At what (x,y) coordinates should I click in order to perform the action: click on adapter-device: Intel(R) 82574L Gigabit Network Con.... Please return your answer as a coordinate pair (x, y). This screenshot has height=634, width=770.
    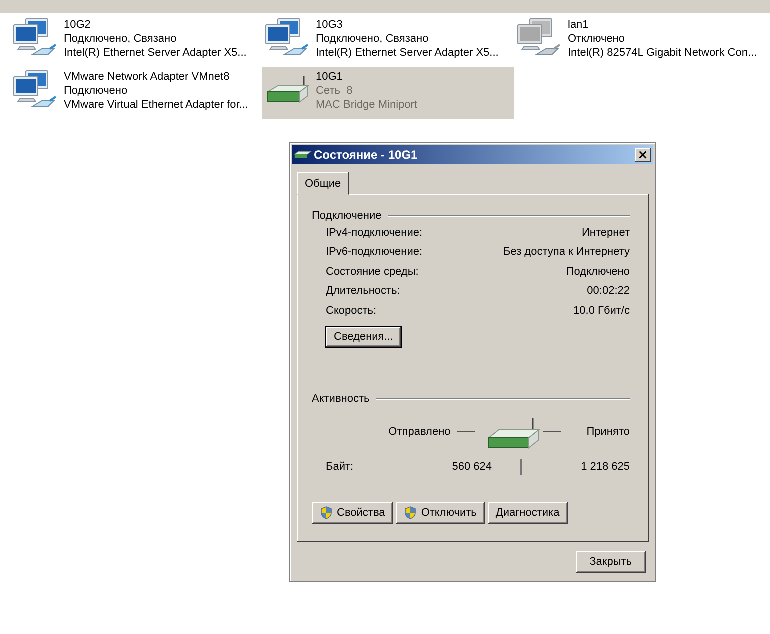
    Looking at the image, I should click on (663, 53).